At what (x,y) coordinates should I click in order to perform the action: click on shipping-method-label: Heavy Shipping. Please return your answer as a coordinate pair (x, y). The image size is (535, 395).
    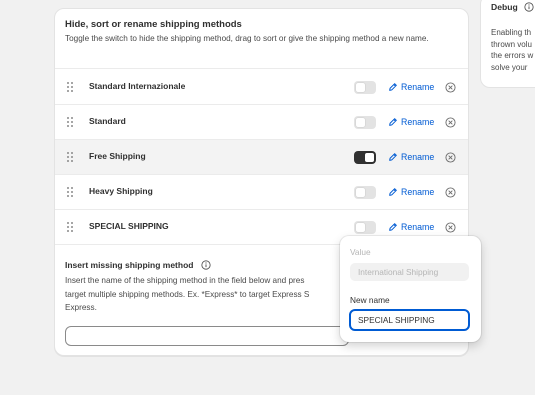
    Looking at the image, I should click on (121, 191).